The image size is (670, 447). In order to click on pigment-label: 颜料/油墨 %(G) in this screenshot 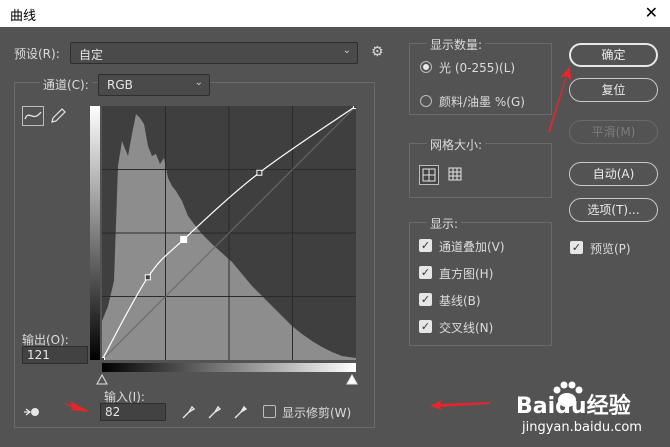, I will do `click(482, 102)`.